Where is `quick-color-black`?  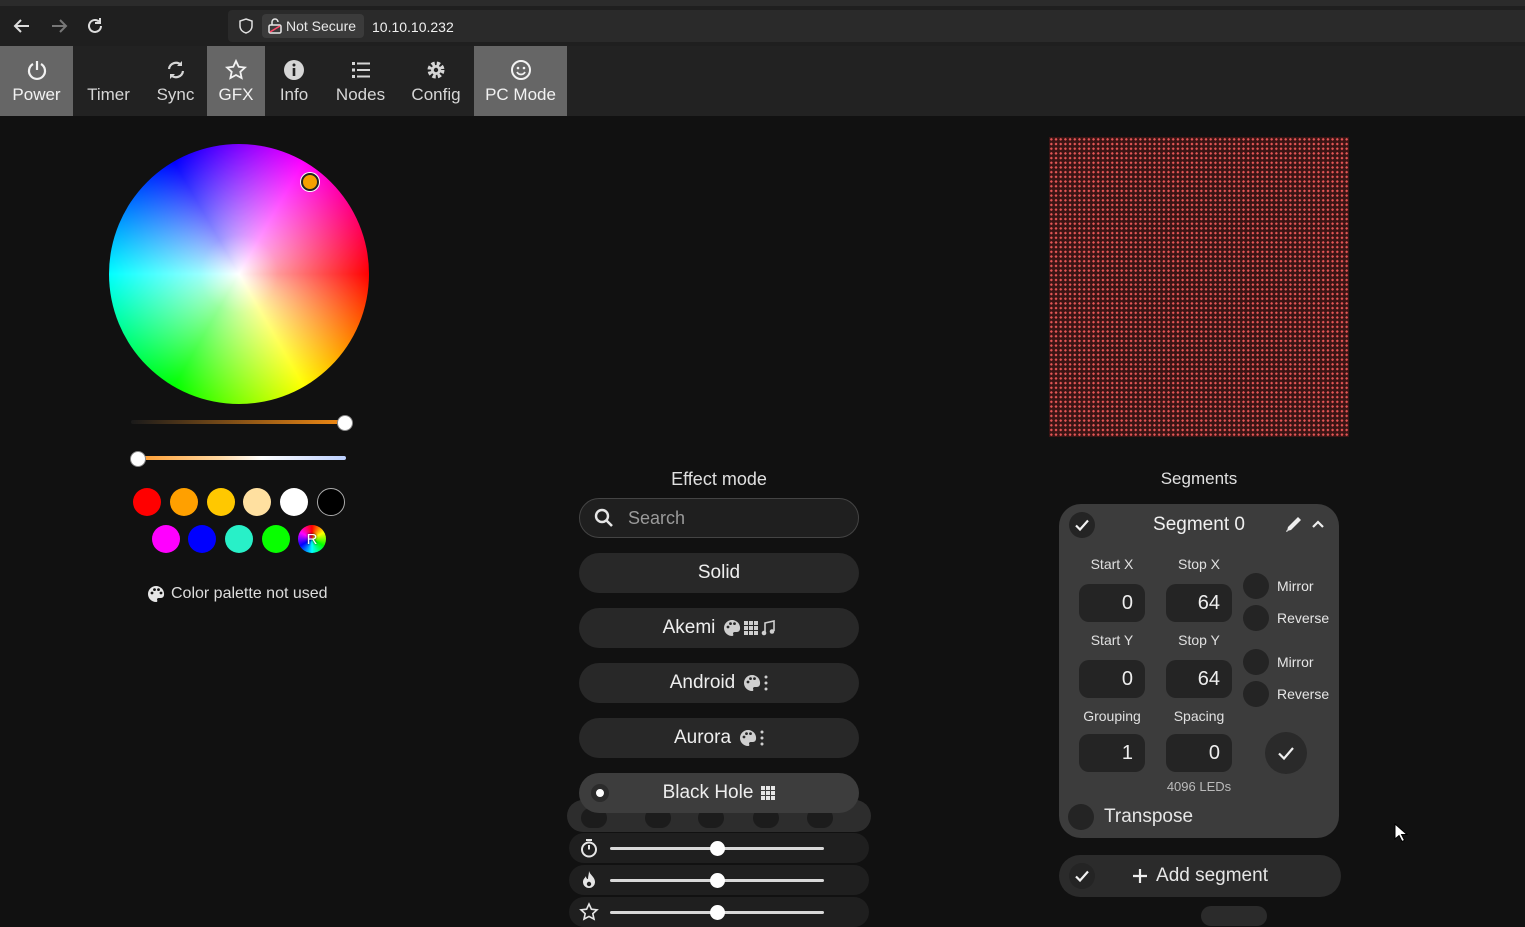 quick-color-black is located at coordinates (331, 502).